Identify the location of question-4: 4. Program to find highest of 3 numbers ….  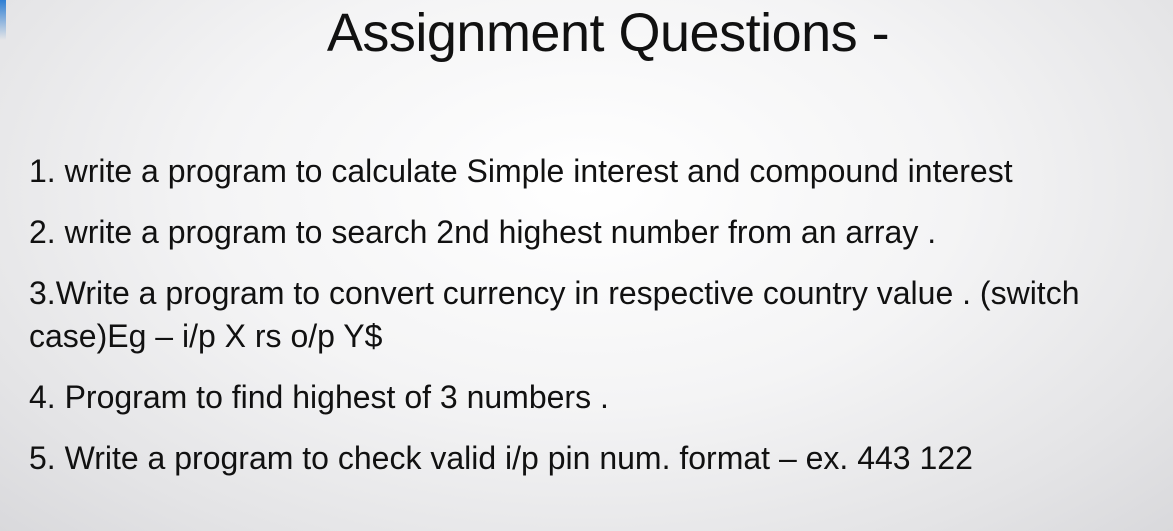
(319, 397).